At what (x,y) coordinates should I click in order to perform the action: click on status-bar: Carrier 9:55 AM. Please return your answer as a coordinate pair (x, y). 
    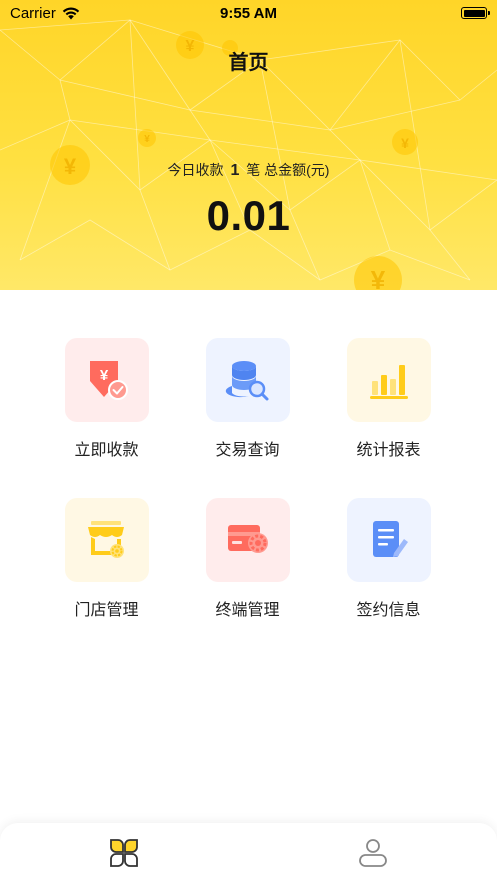
    Looking at the image, I should click on (248, 13).